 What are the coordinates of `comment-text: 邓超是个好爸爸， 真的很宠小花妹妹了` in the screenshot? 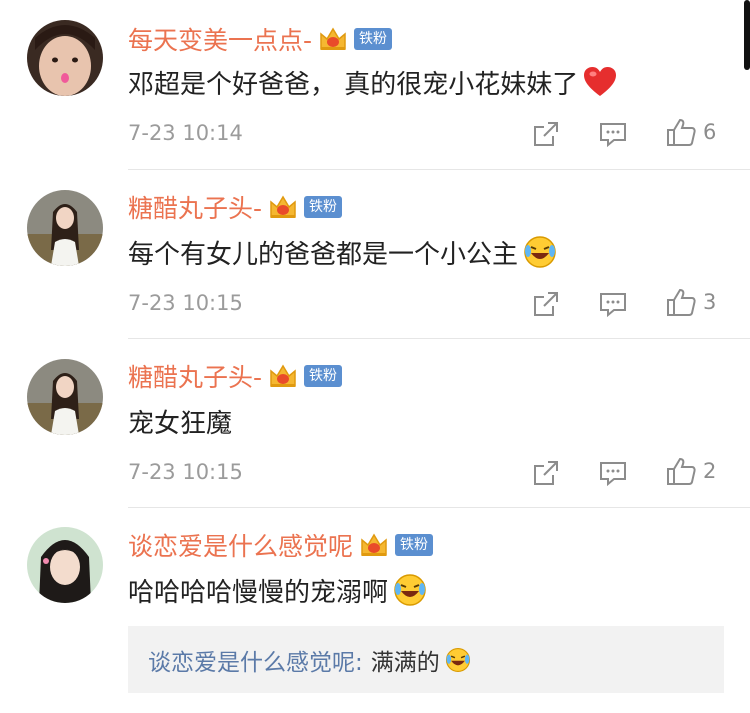 It's located at (353, 84).